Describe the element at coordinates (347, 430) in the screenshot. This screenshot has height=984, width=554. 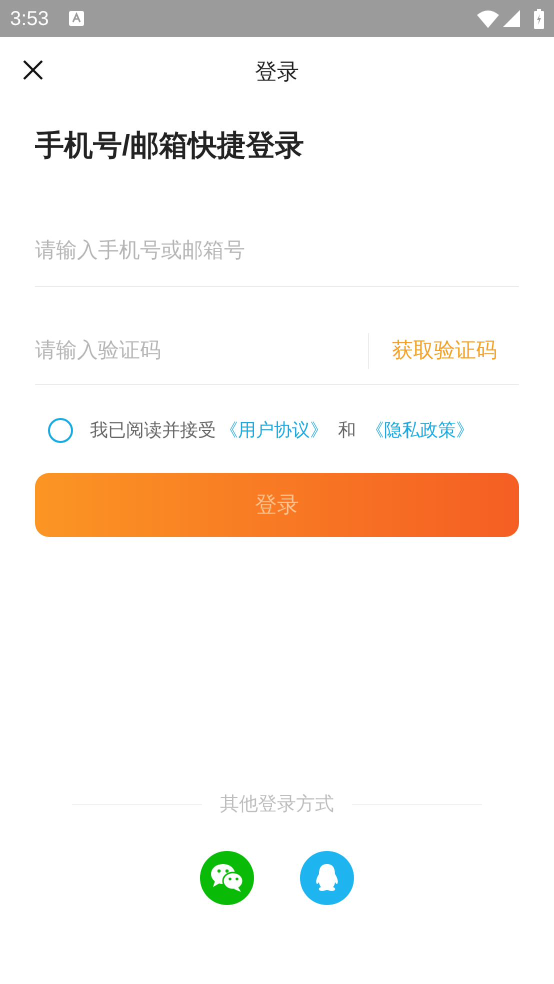
I see `agreement-joiner: 和` at that location.